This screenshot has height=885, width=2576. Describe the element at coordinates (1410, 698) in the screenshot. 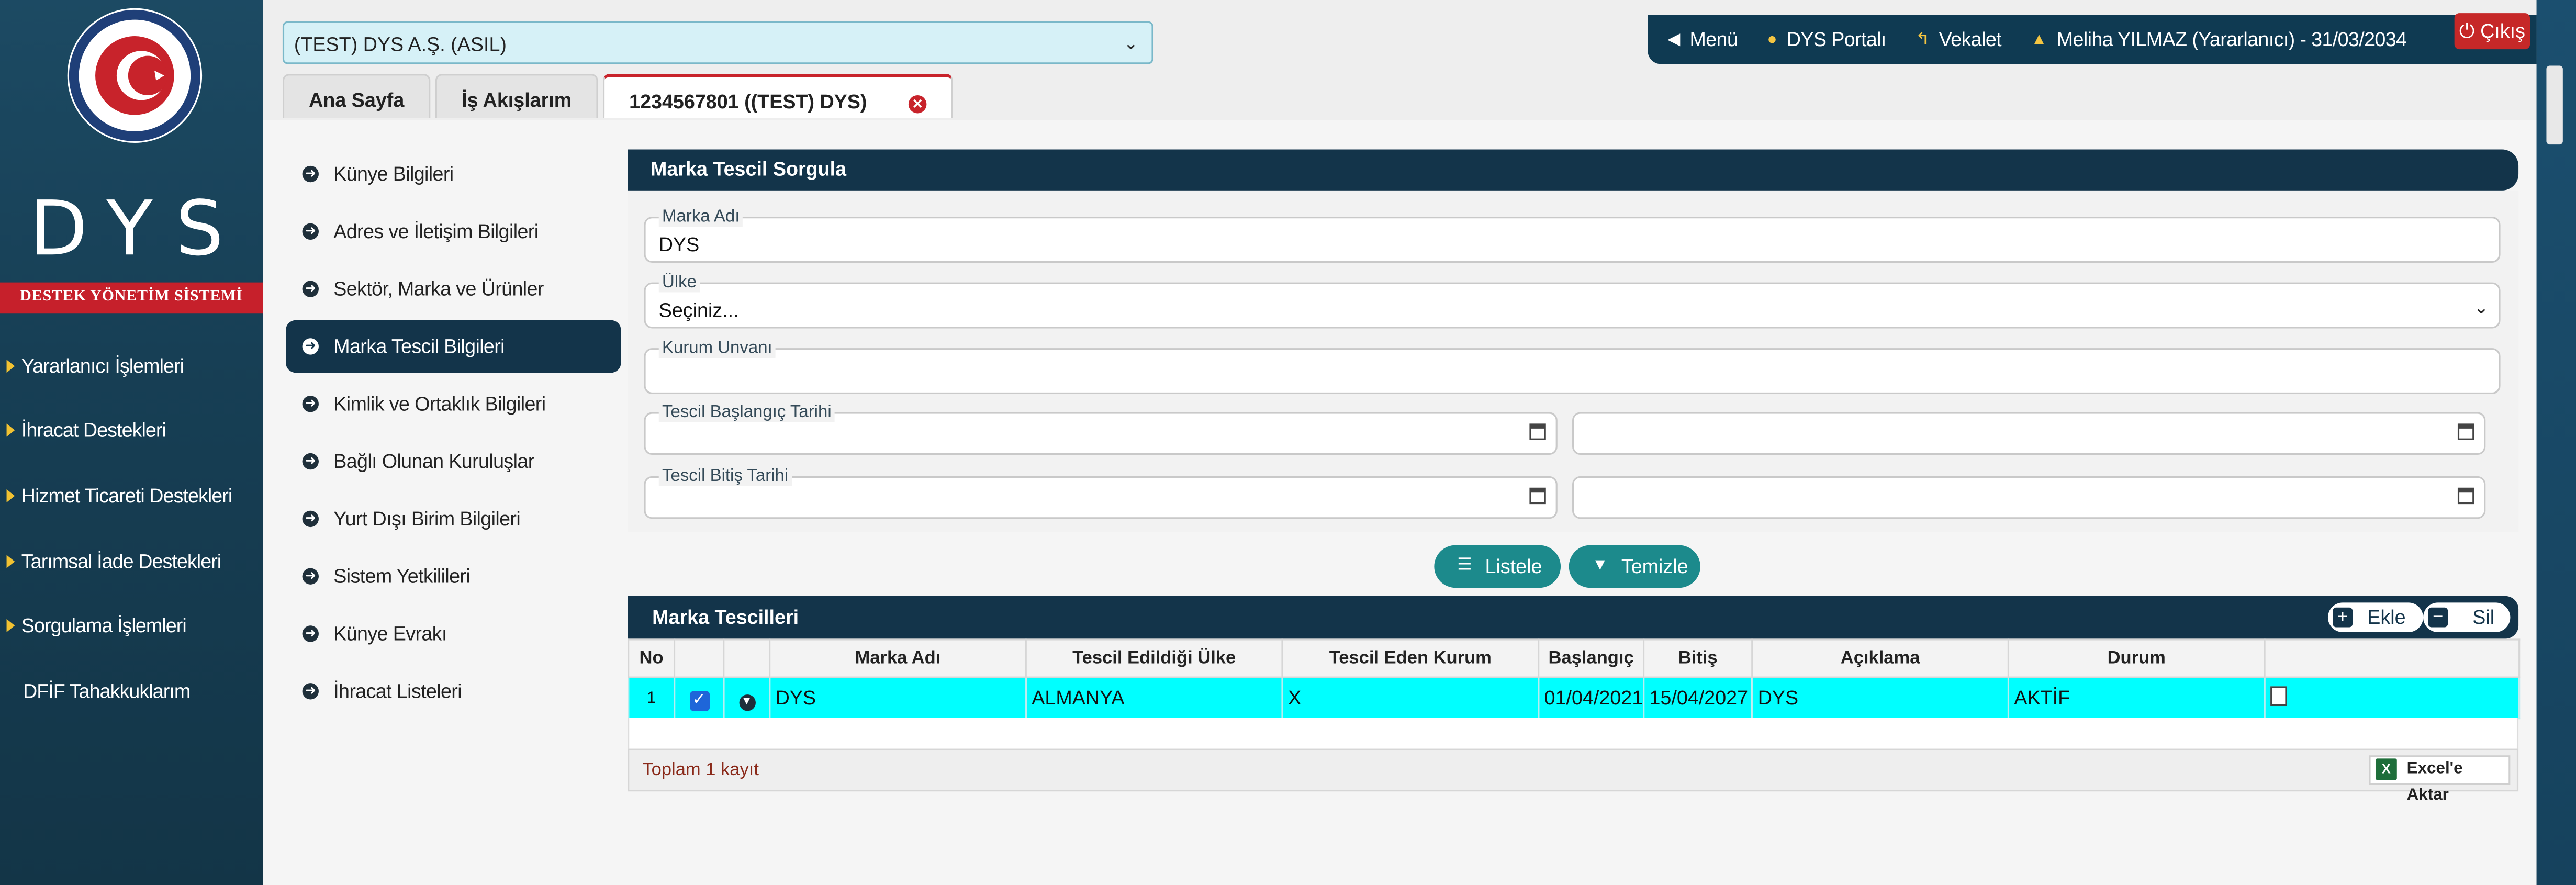

I see `cell-kurum: X` at that location.